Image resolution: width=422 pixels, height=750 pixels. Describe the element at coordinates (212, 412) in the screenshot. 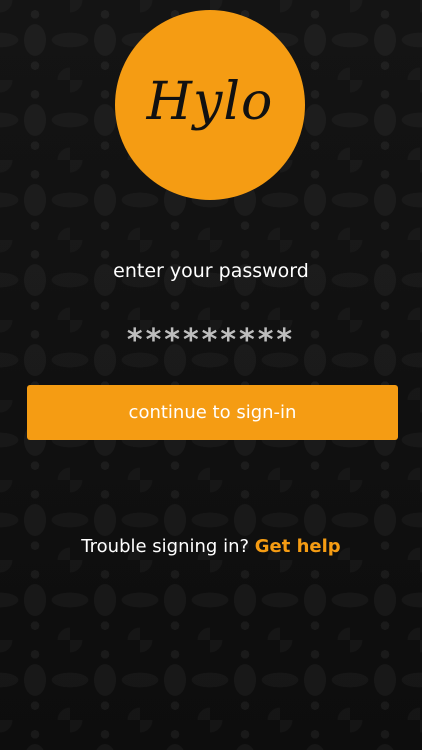

I see `continue-to-signin-button: continue to sign-in` at that location.